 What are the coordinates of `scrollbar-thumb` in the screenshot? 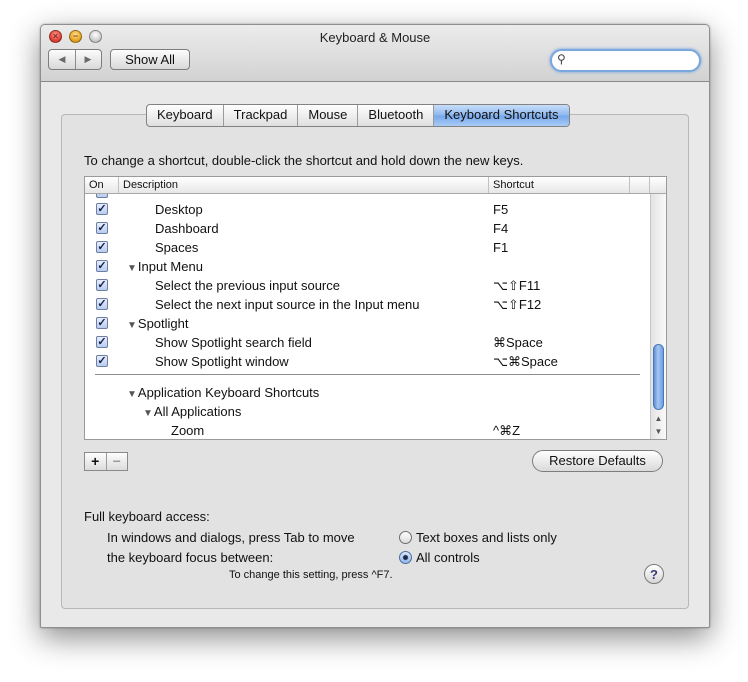 It's located at (658, 377).